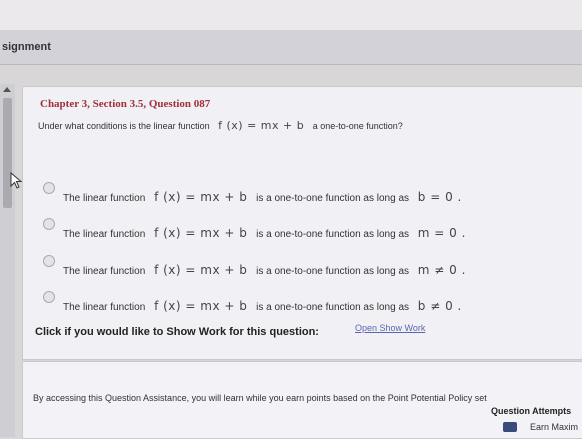 The width and height of the screenshot is (582, 439). I want to click on option-condition: m = 0 ., so click(441, 233).